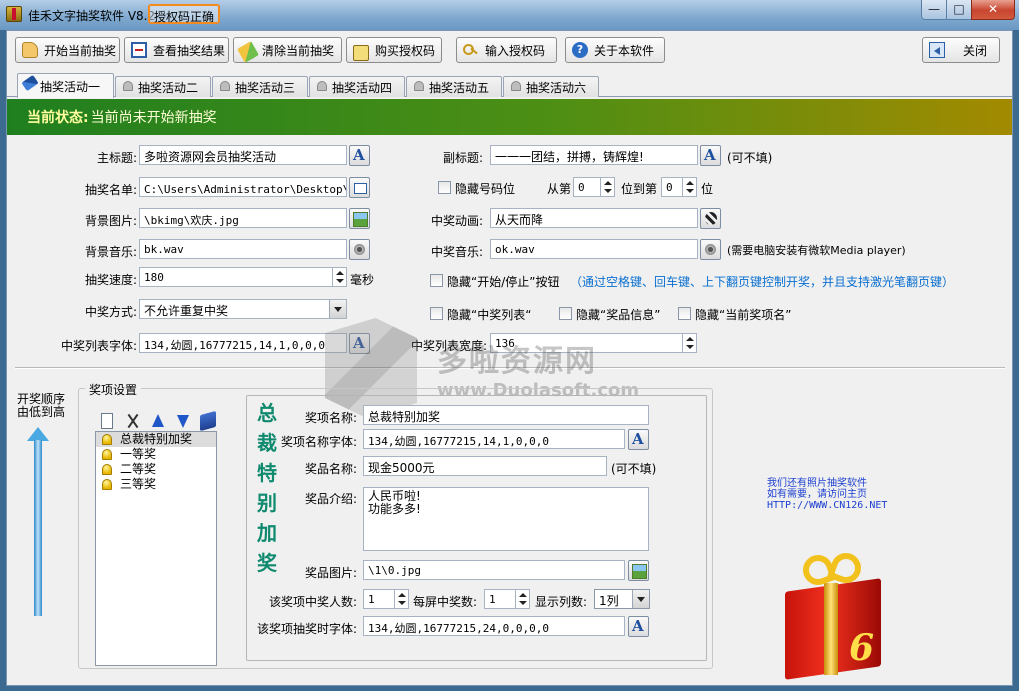 Image resolution: width=1019 pixels, height=691 pixels. Describe the element at coordinates (565, 313) in the screenshot. I see `hide-prize-checkbox` at that location.